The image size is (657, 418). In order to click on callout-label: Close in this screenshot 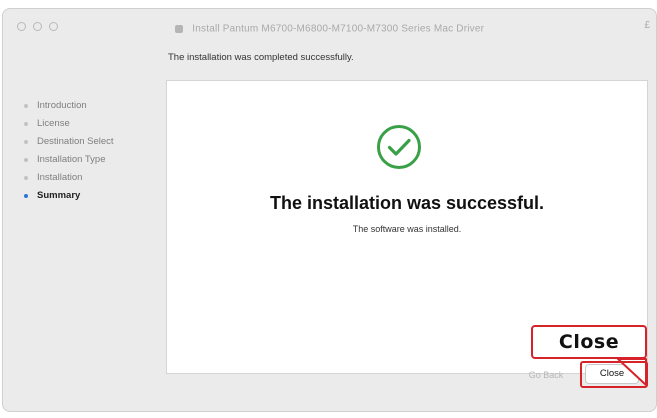, I will do `click(589, 342)`.